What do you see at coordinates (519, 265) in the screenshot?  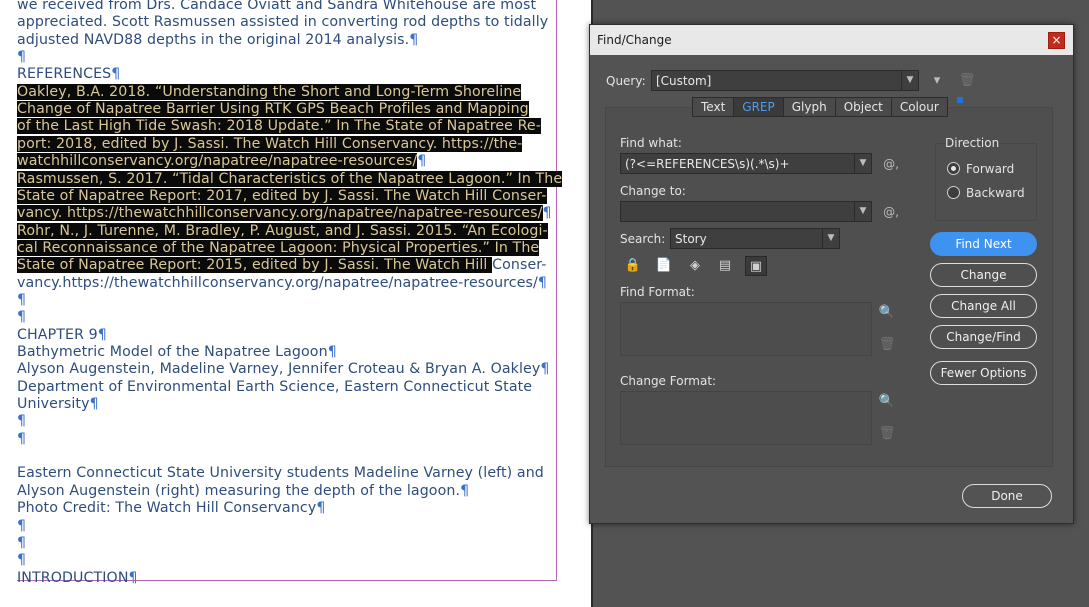 I see `line-text: Conser-` at bounding box center [519, 265].